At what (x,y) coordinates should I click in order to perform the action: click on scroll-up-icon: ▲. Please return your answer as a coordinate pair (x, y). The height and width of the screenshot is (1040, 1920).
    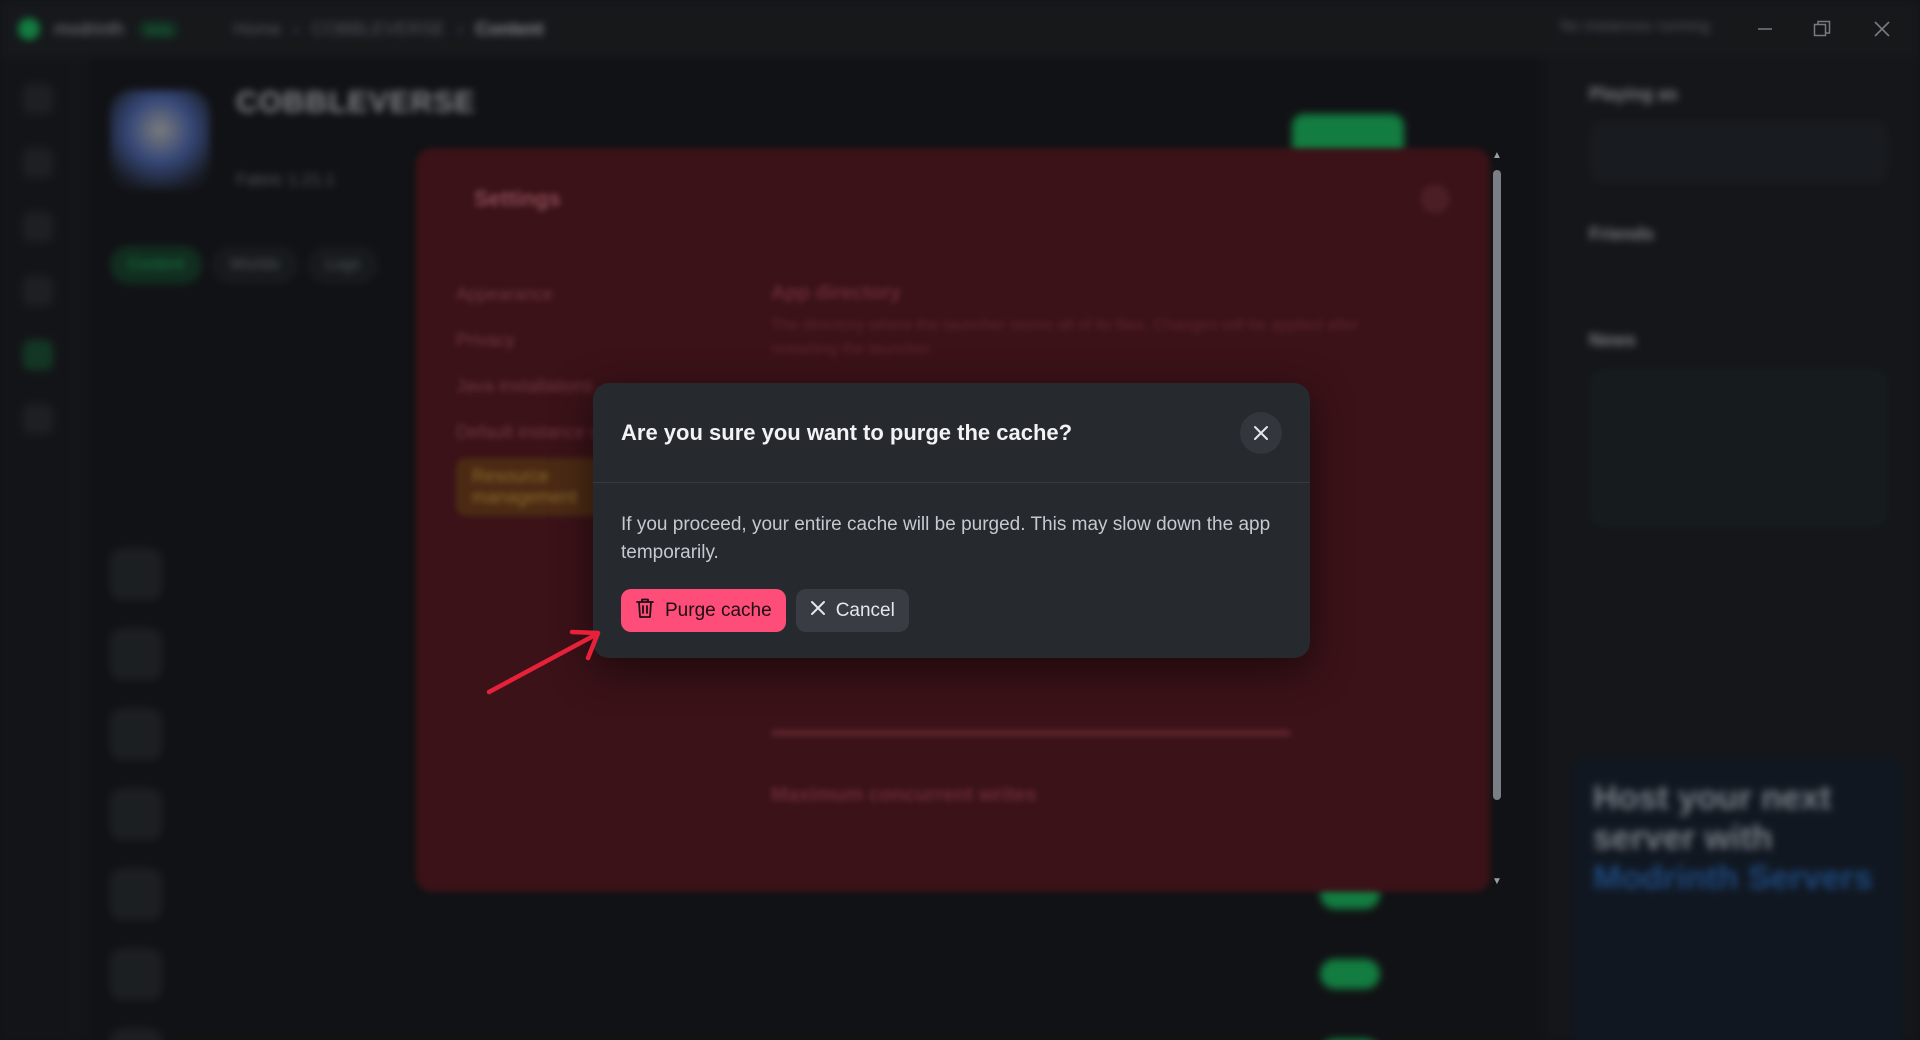
    Looking at the image, I should click on (1497, 155).